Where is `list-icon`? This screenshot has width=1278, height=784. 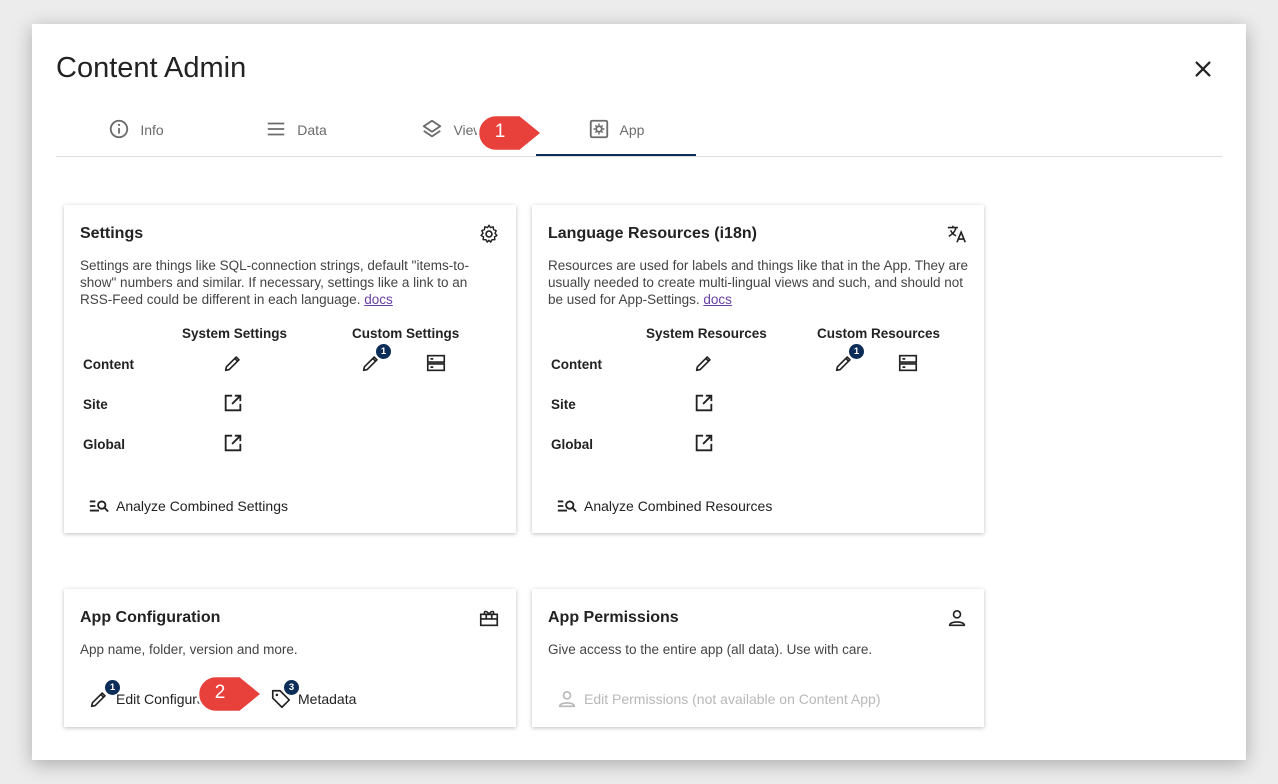
list-icon is located at coordinates (276, 129).